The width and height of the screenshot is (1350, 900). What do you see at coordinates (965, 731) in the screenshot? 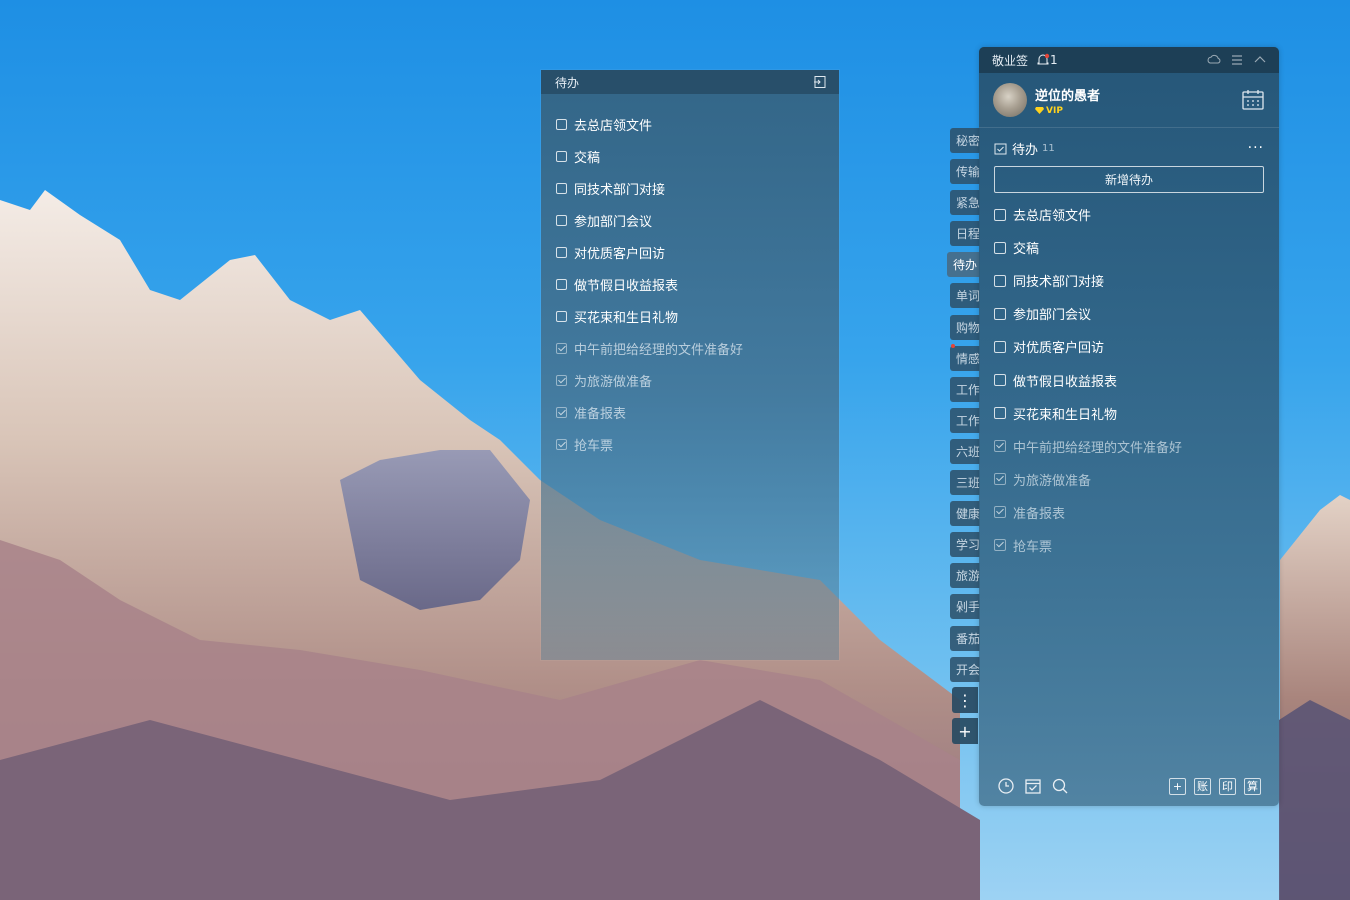
I see `add-tab-button: +` at bounding box center [965, 731].